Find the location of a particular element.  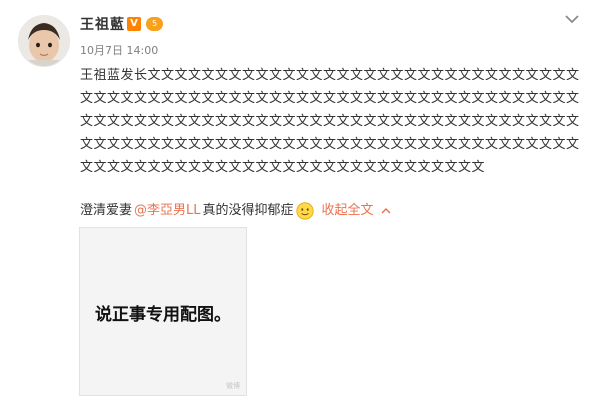

avatar is located at coordinates (44, 41).